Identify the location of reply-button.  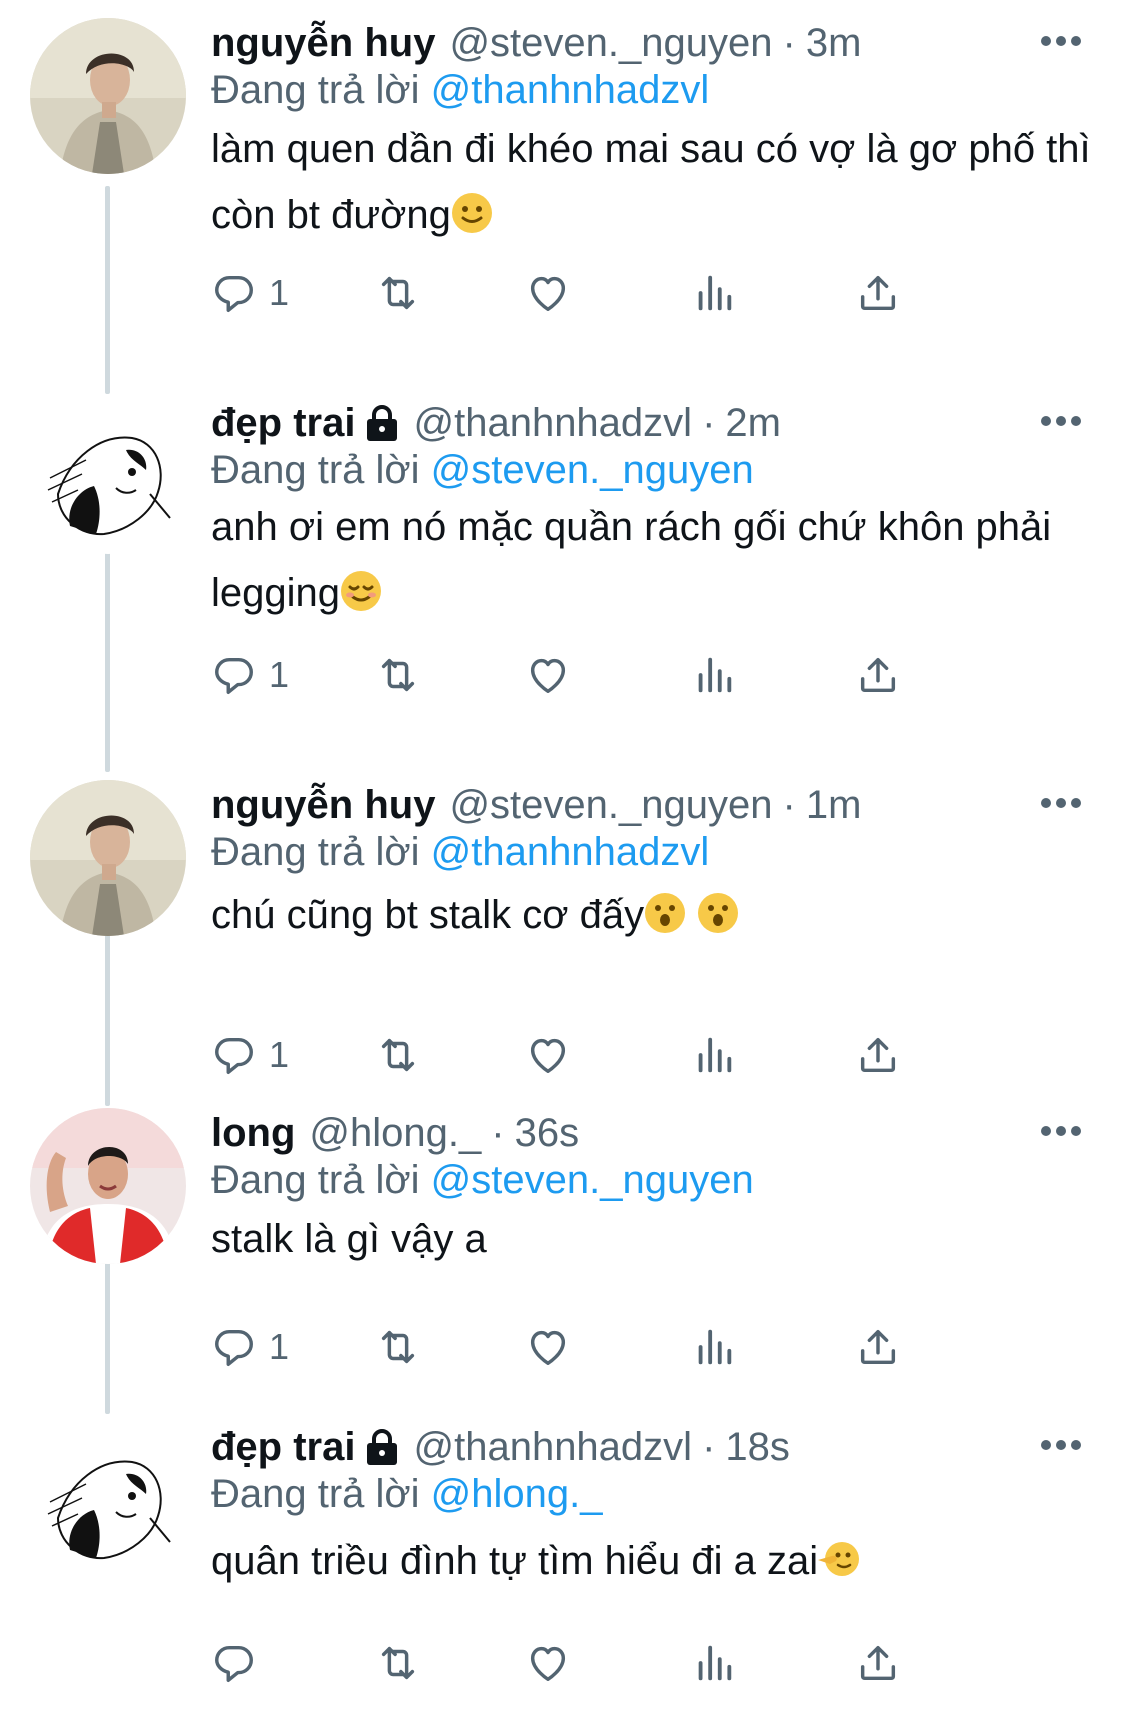
(240, 1663).